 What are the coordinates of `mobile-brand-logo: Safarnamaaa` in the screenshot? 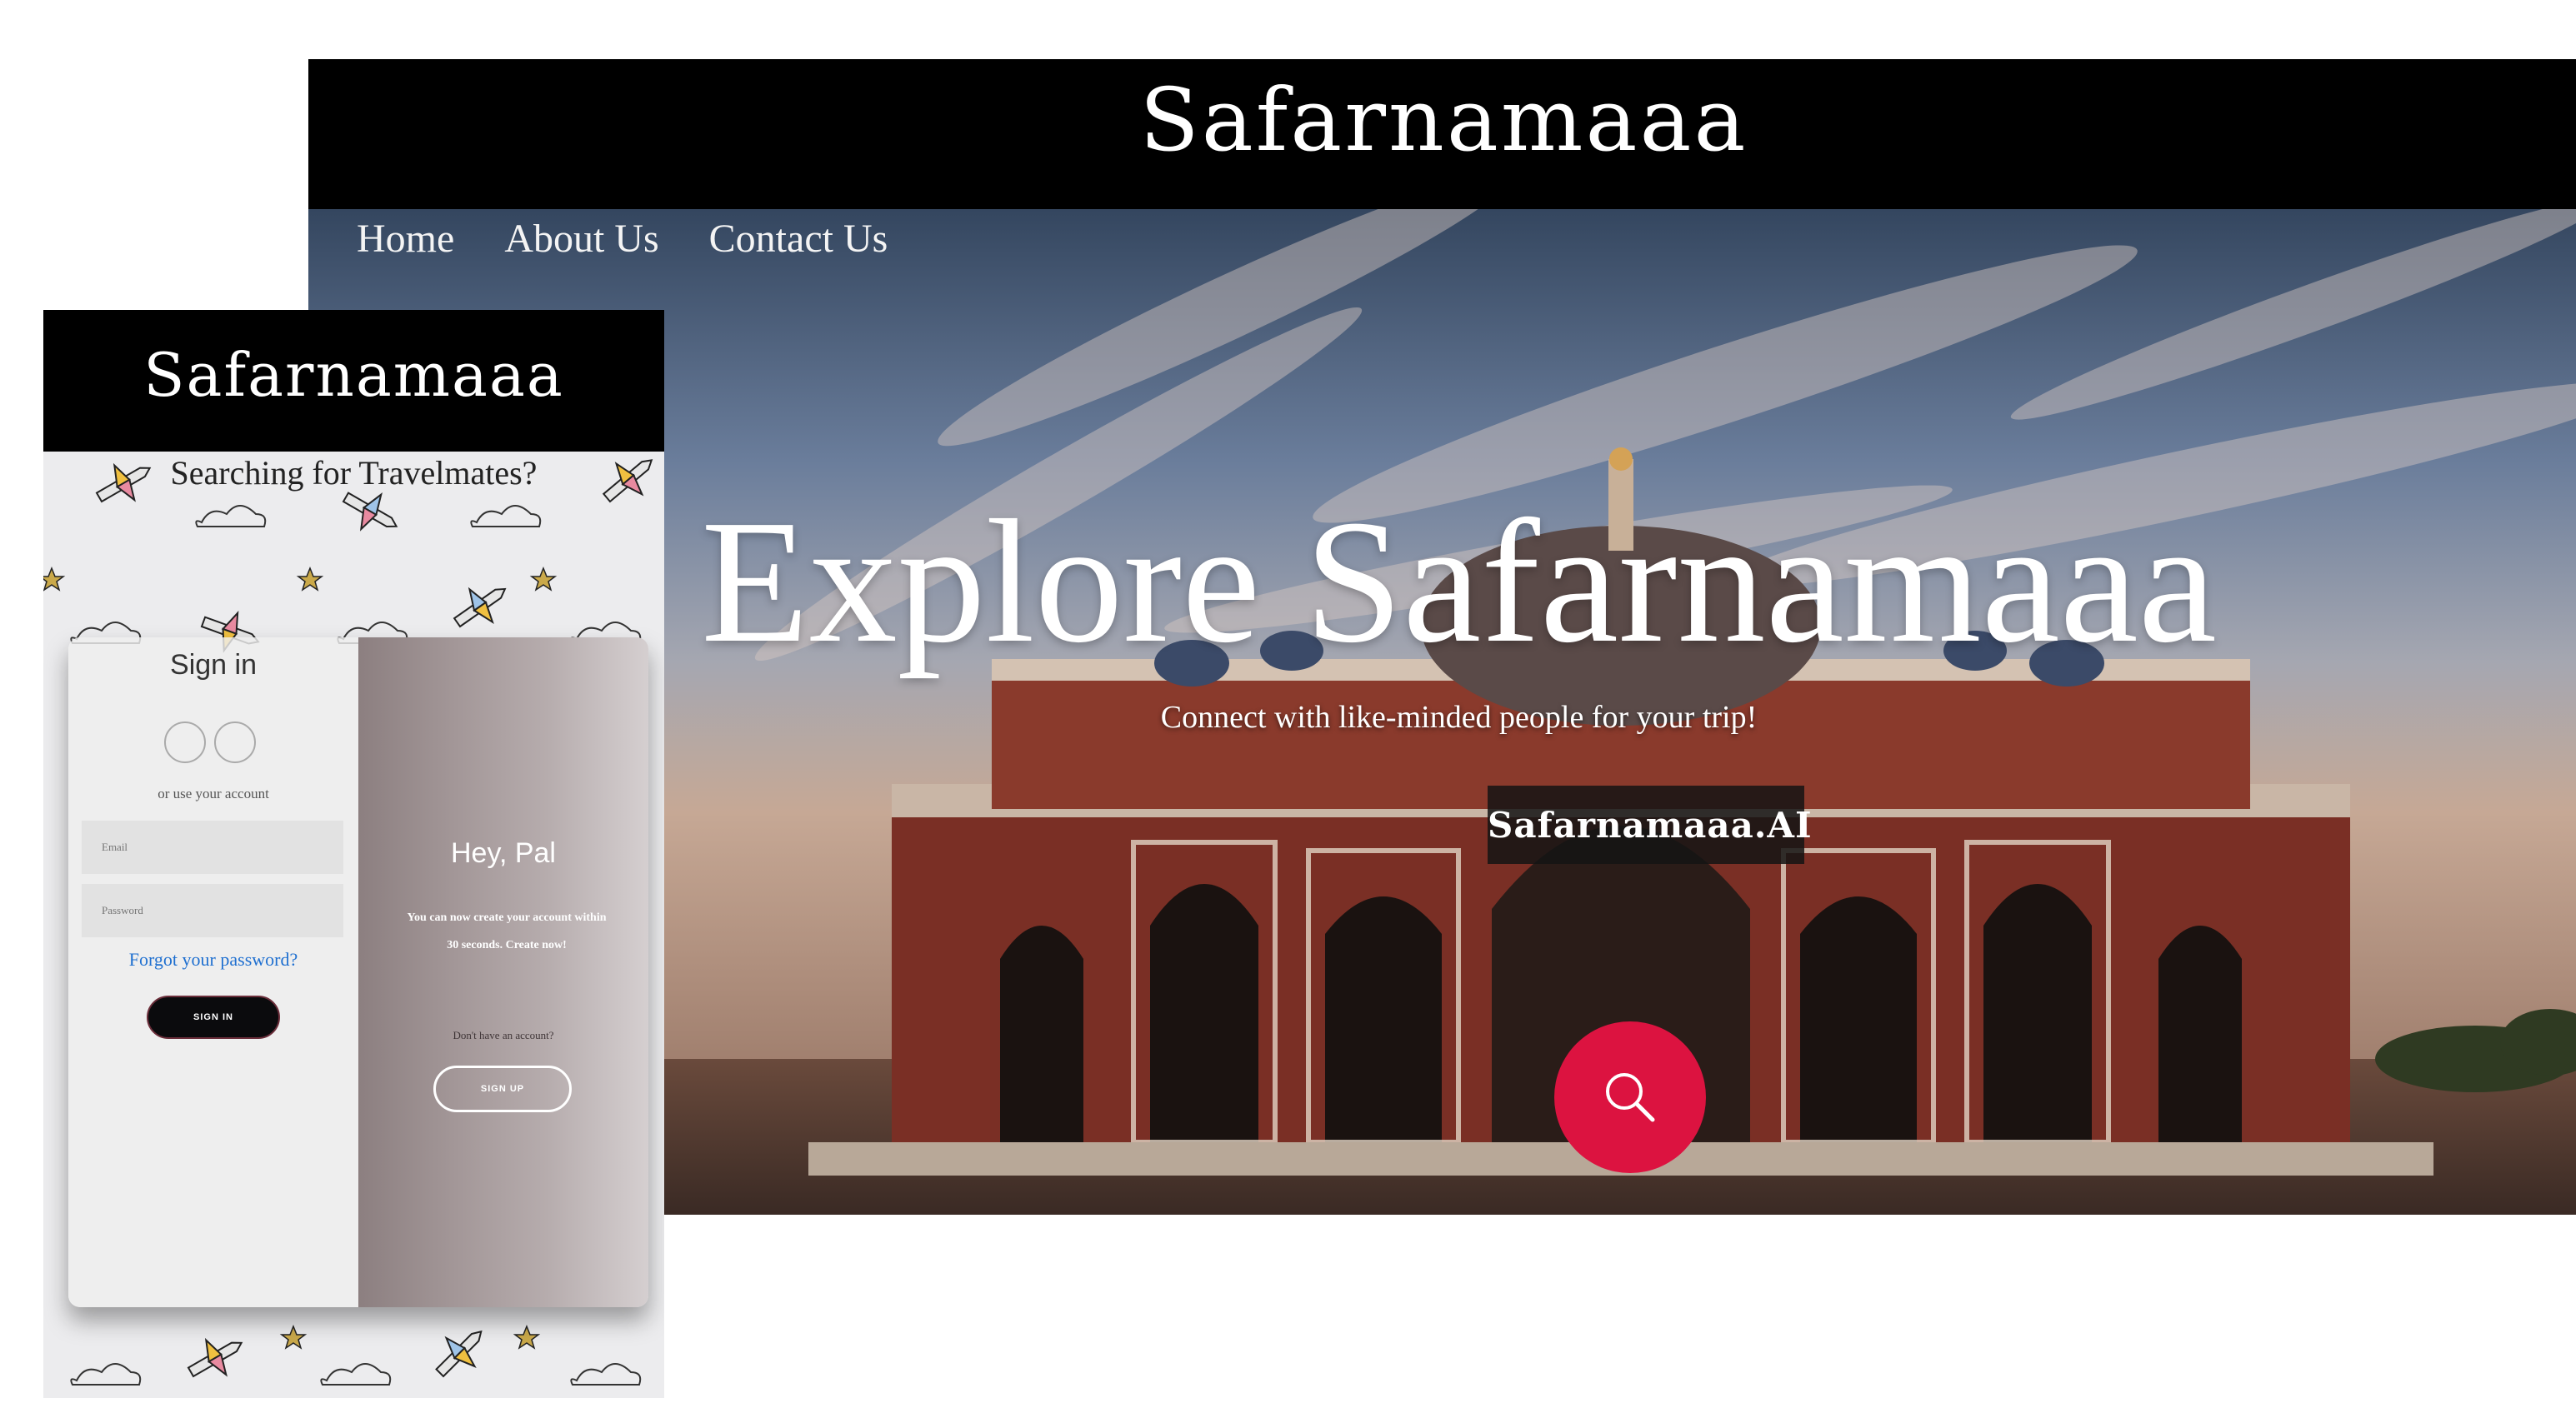 It's located at (354, 375).